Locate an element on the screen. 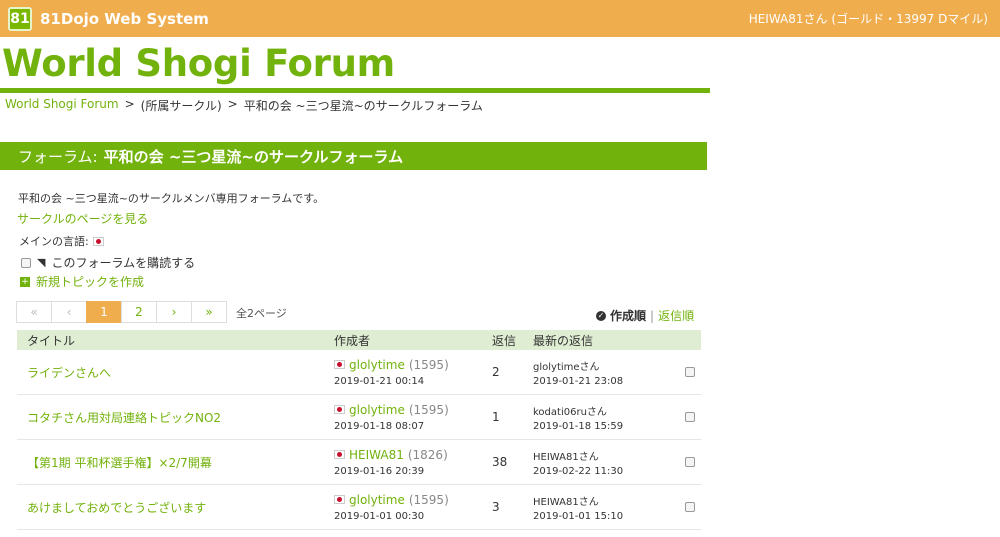  plus-icon: + is located at coordinates (25, 281).